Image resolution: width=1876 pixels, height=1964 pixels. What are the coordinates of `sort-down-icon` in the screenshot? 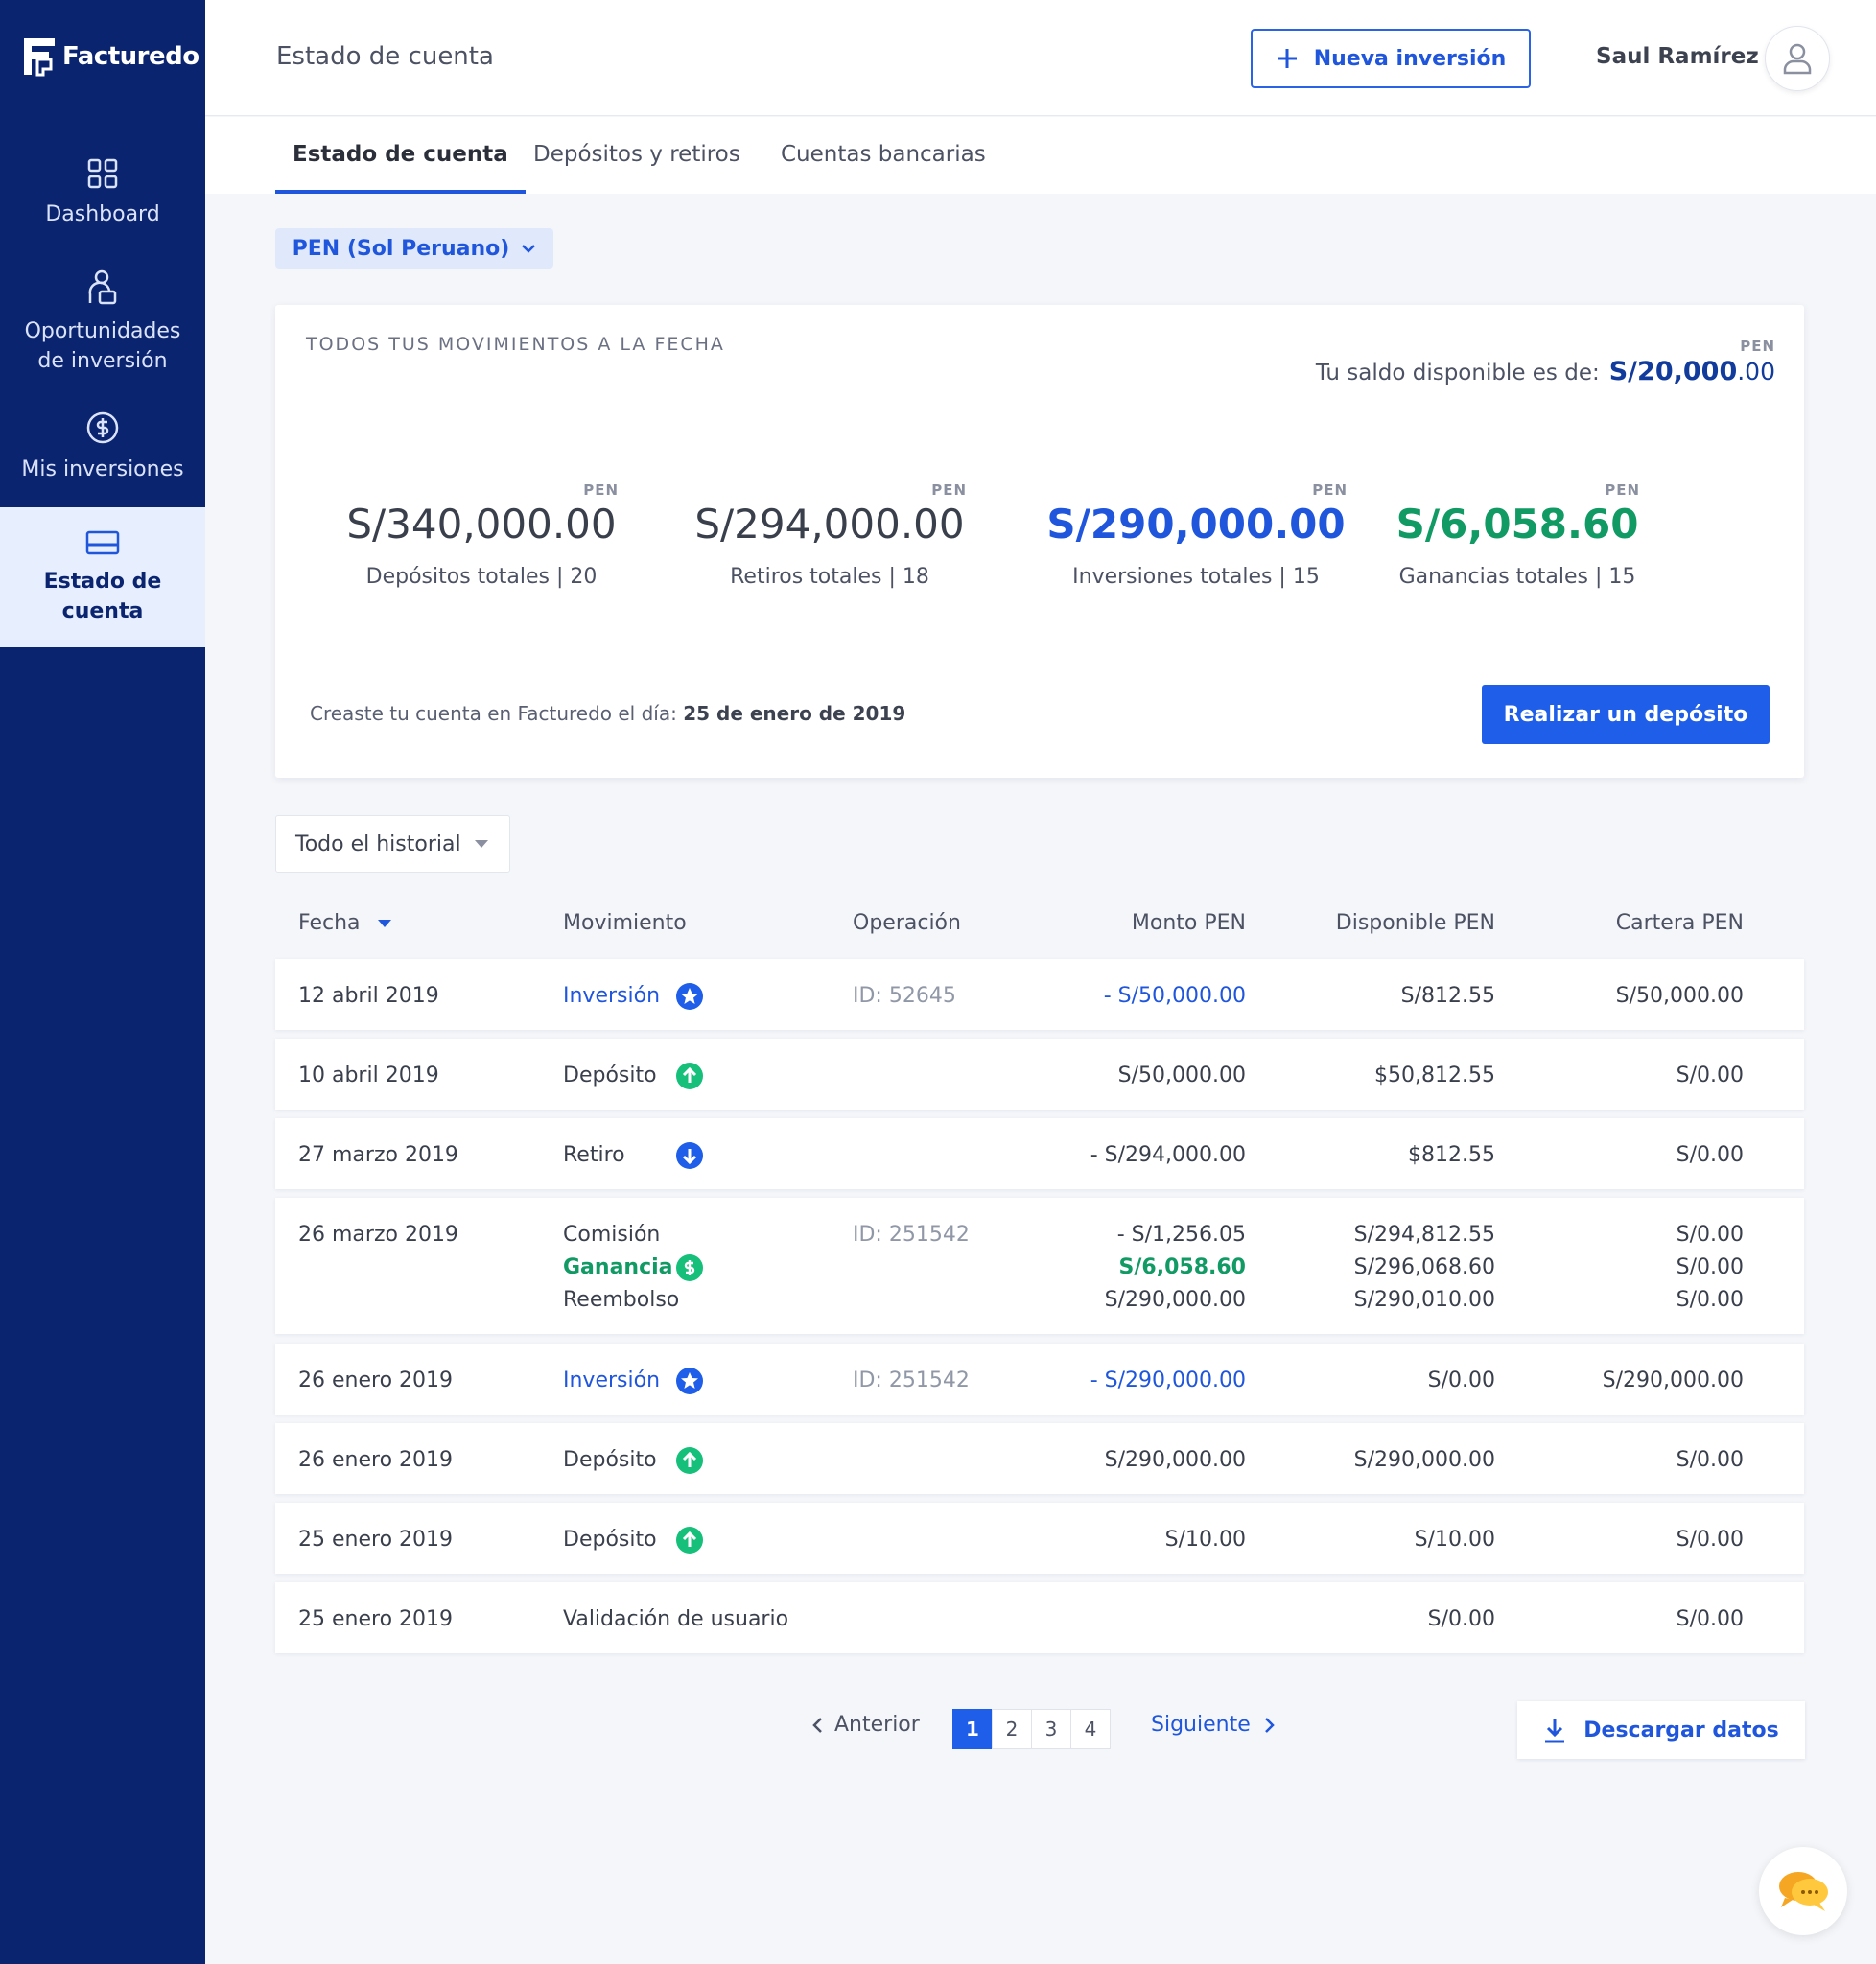 It's located at (384, 923).